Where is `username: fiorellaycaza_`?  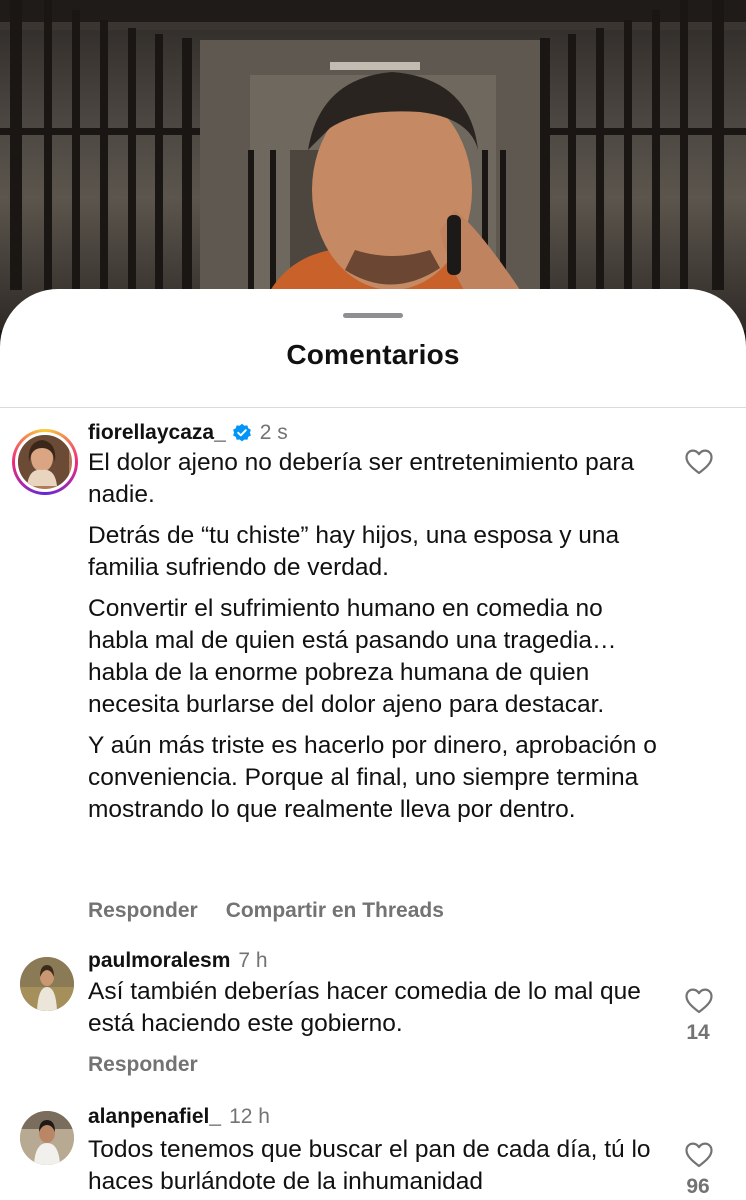
username: fiorellaycaza_ is located at coordinates (157, 433).